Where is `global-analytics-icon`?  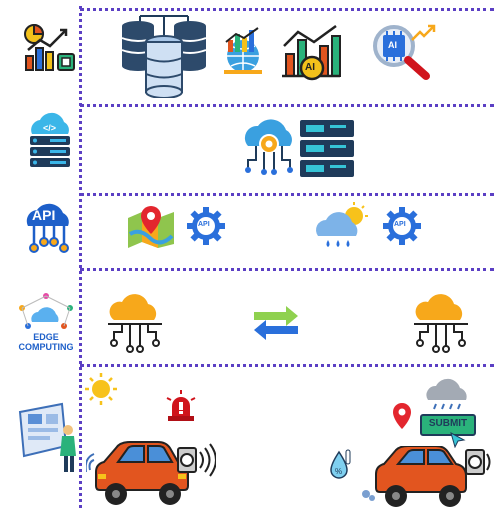
global-analytics-icon is located at coordinates (243, 53).